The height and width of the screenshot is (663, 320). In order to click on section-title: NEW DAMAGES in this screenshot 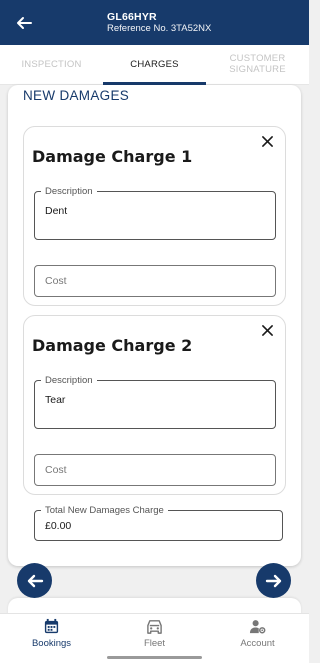, I will do `click(76, 95)`.